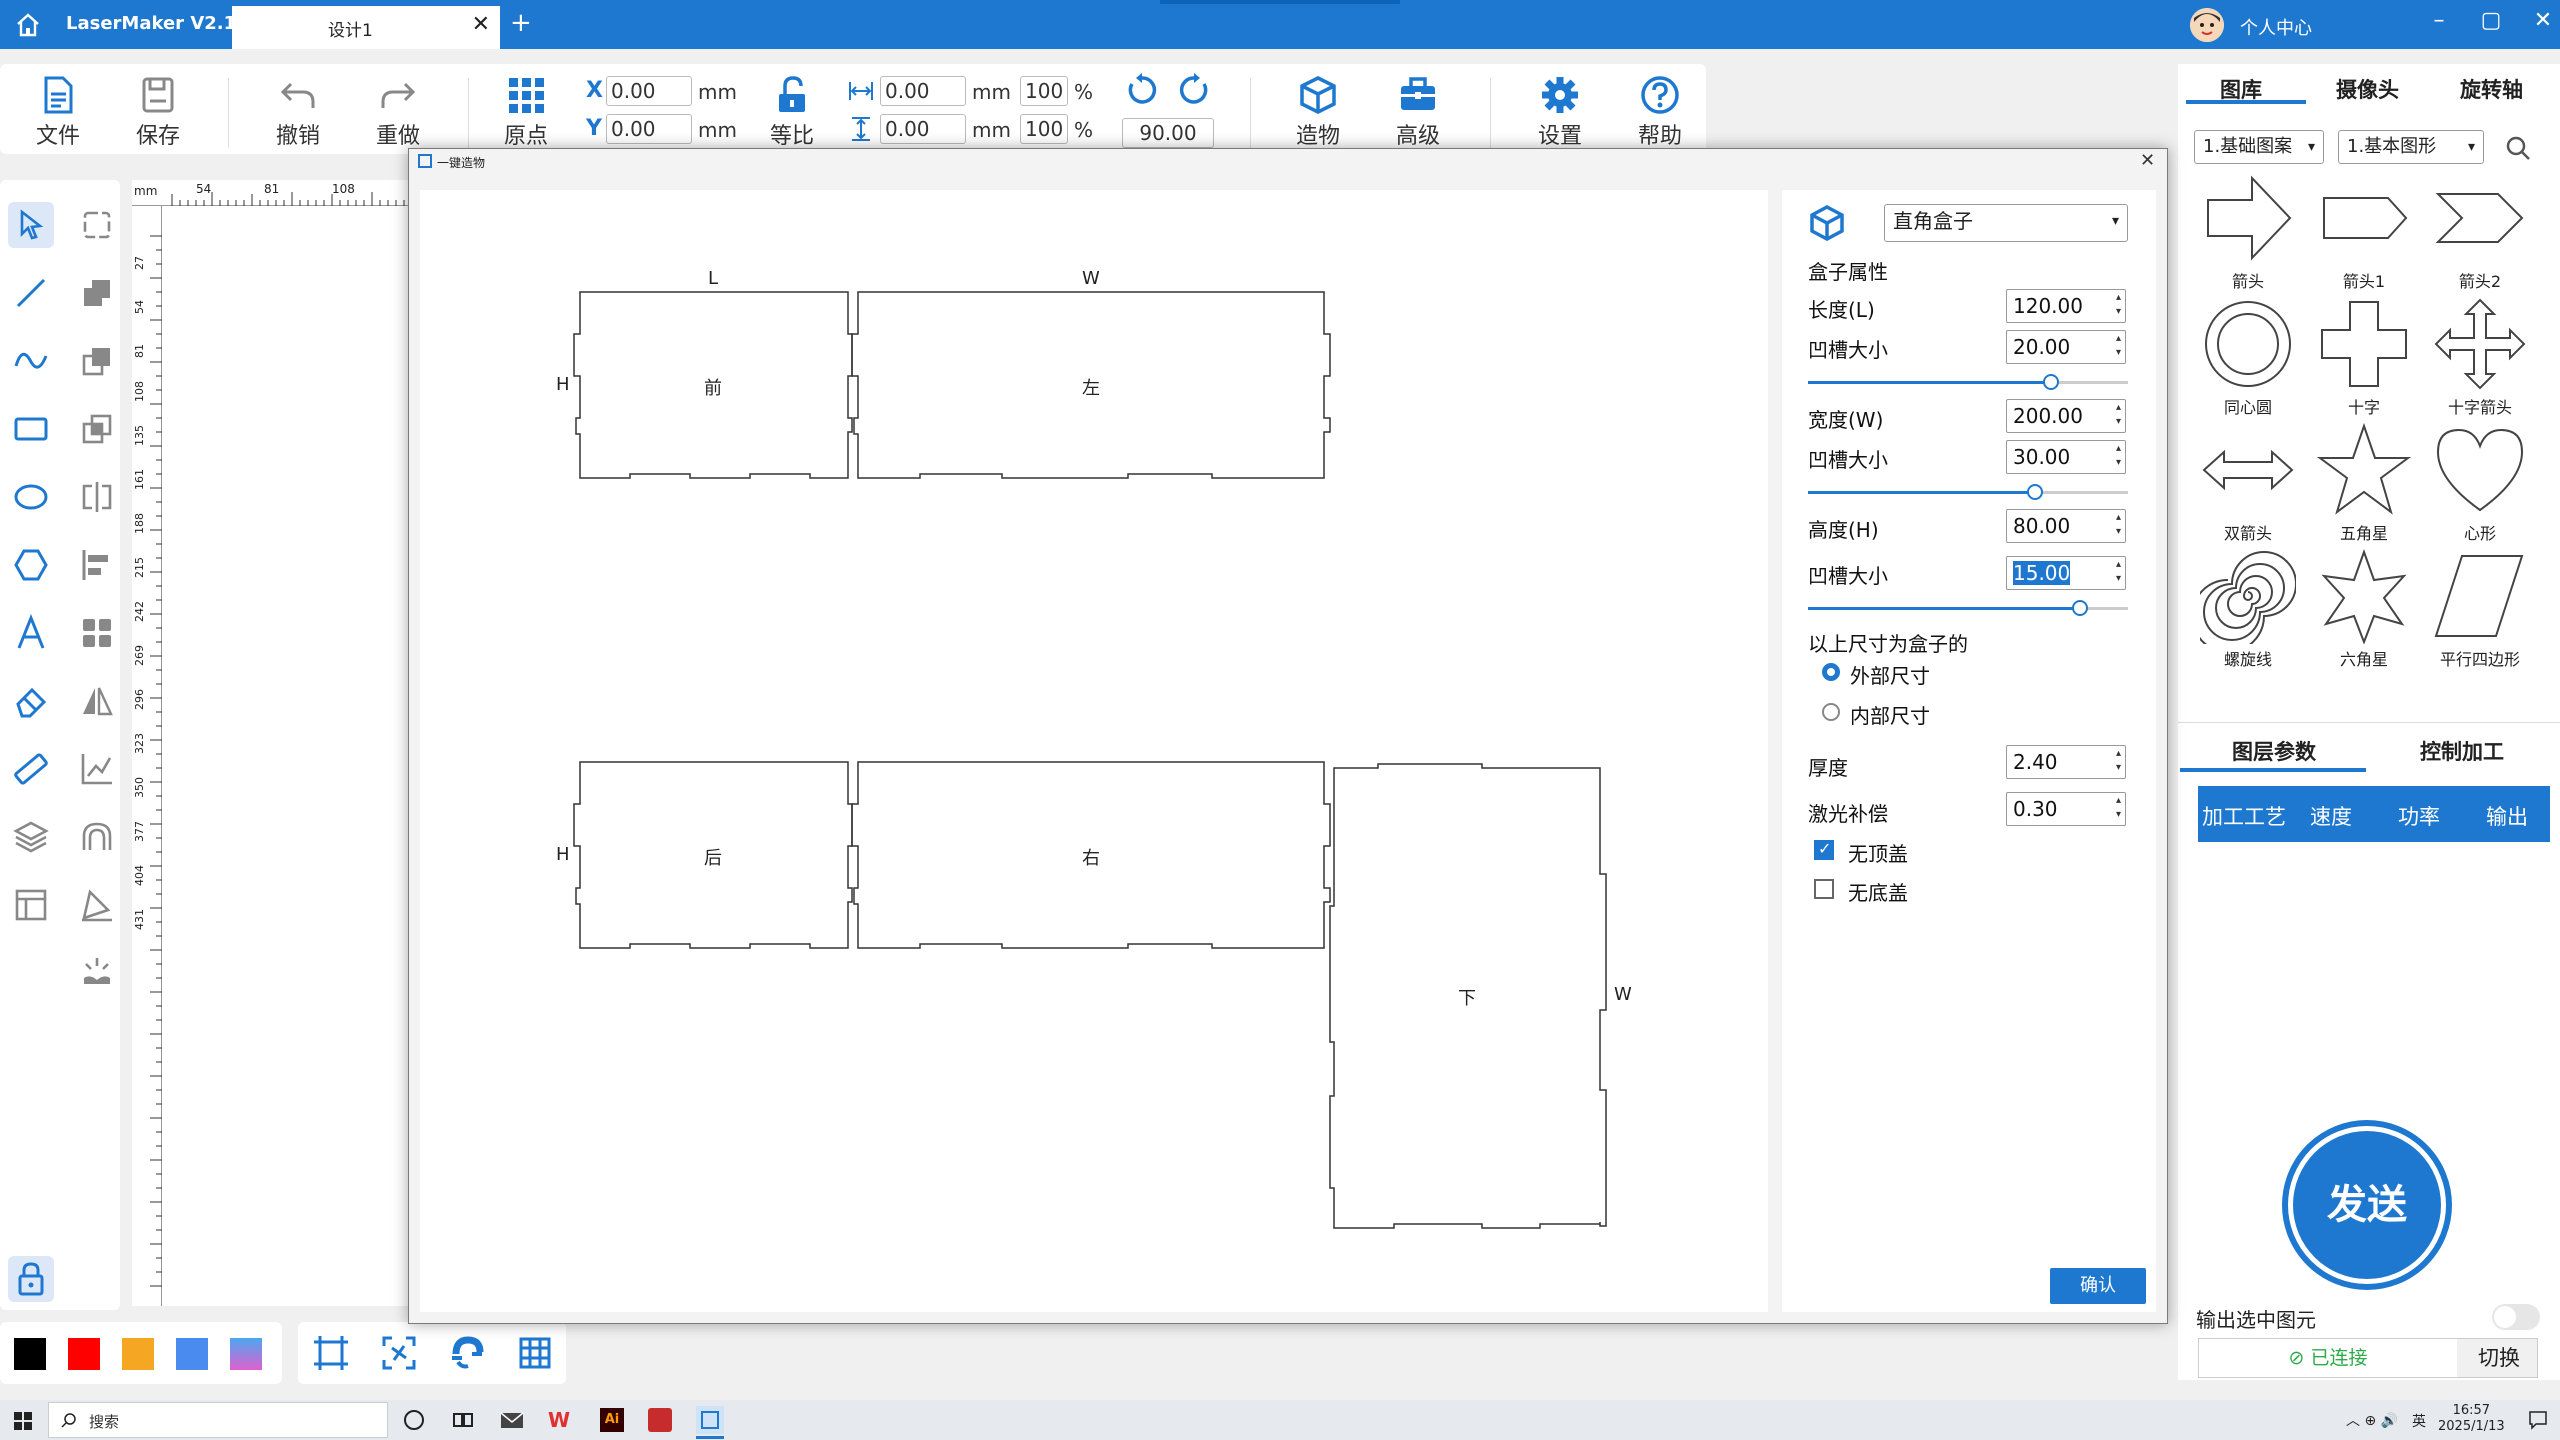 The height and width of the screenshot is (1440, 2560). What do you see at coordinates (561, 1420) in the screenshot?
I see `wps-icon: W` at bounding box center [561, 1420].